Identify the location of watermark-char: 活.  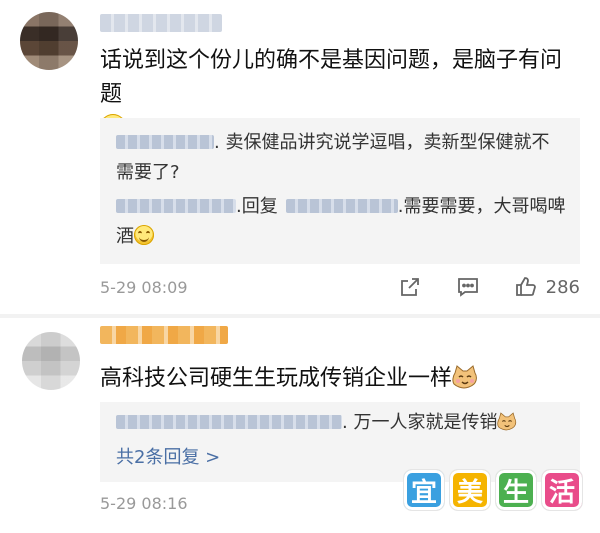
(562, 490).